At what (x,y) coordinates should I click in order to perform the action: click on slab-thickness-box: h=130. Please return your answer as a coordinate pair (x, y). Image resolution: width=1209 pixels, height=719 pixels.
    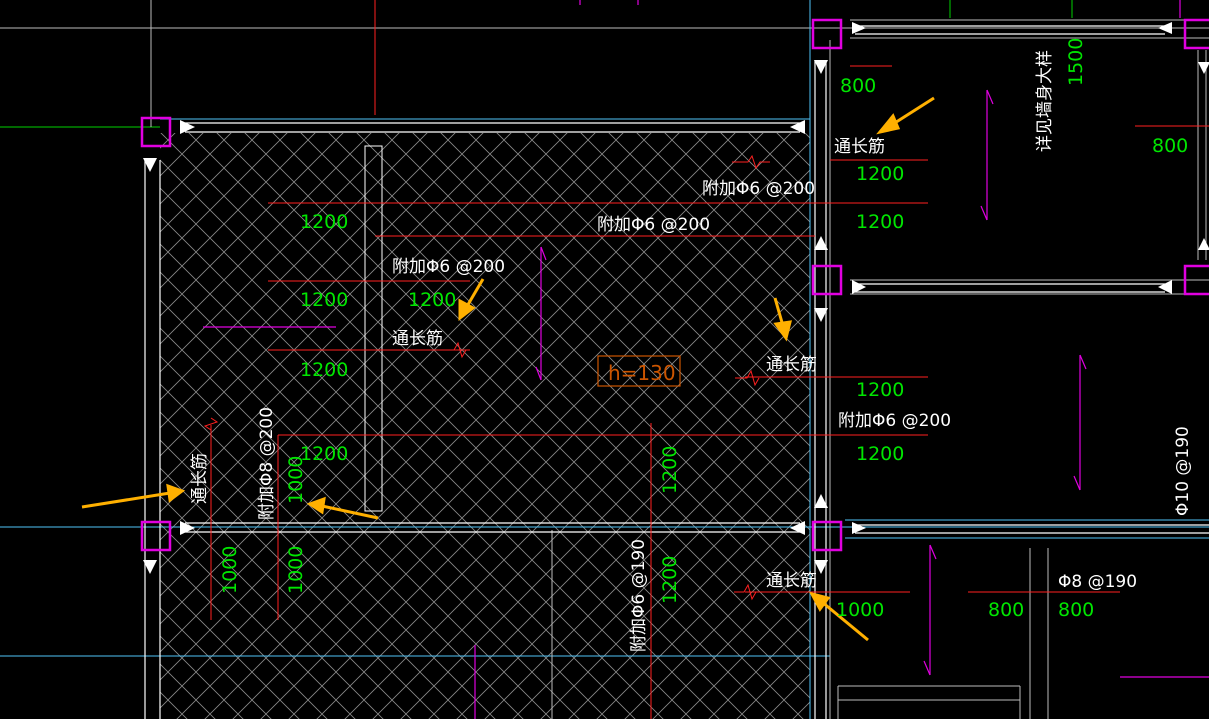
    Looking at the image, I should click on (639, 371).